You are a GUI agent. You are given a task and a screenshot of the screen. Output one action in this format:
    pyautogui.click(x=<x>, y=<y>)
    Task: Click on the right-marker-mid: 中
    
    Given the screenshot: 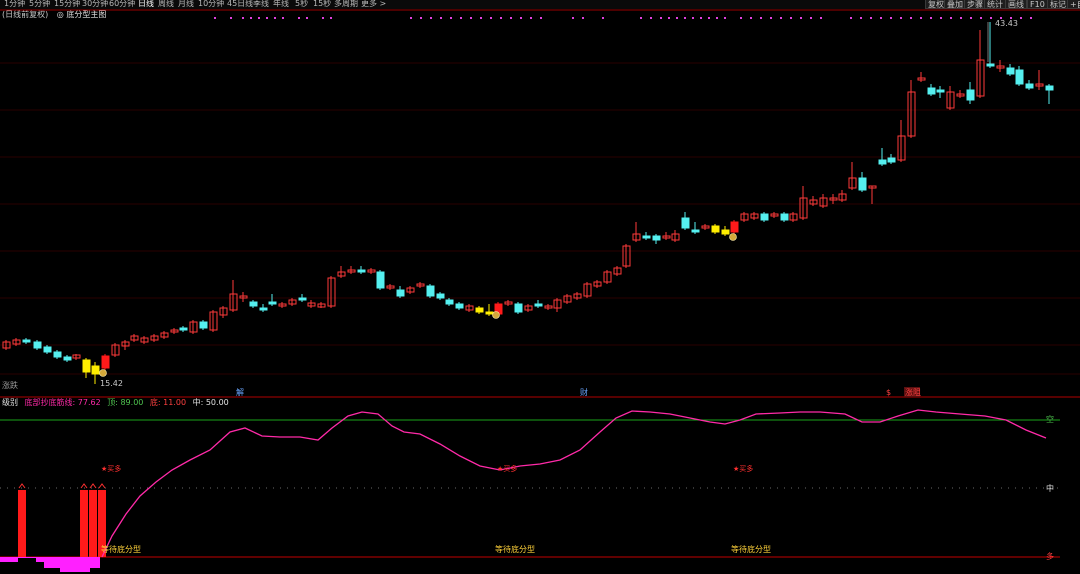 What is the action you would take?
    pyautogui.click(x=1050, y=488)
    